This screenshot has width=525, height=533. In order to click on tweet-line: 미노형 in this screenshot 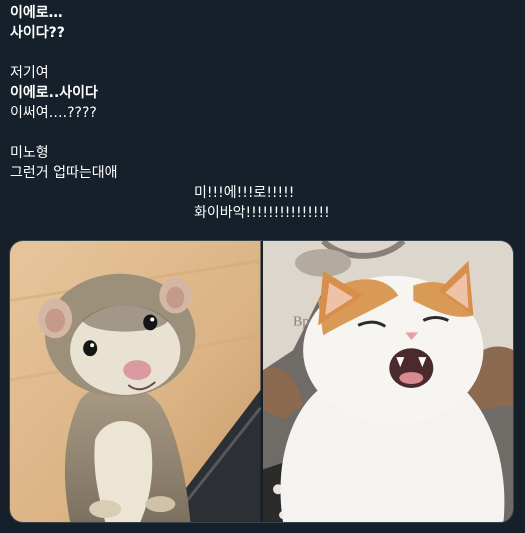, I will do `click(29, 153)`.